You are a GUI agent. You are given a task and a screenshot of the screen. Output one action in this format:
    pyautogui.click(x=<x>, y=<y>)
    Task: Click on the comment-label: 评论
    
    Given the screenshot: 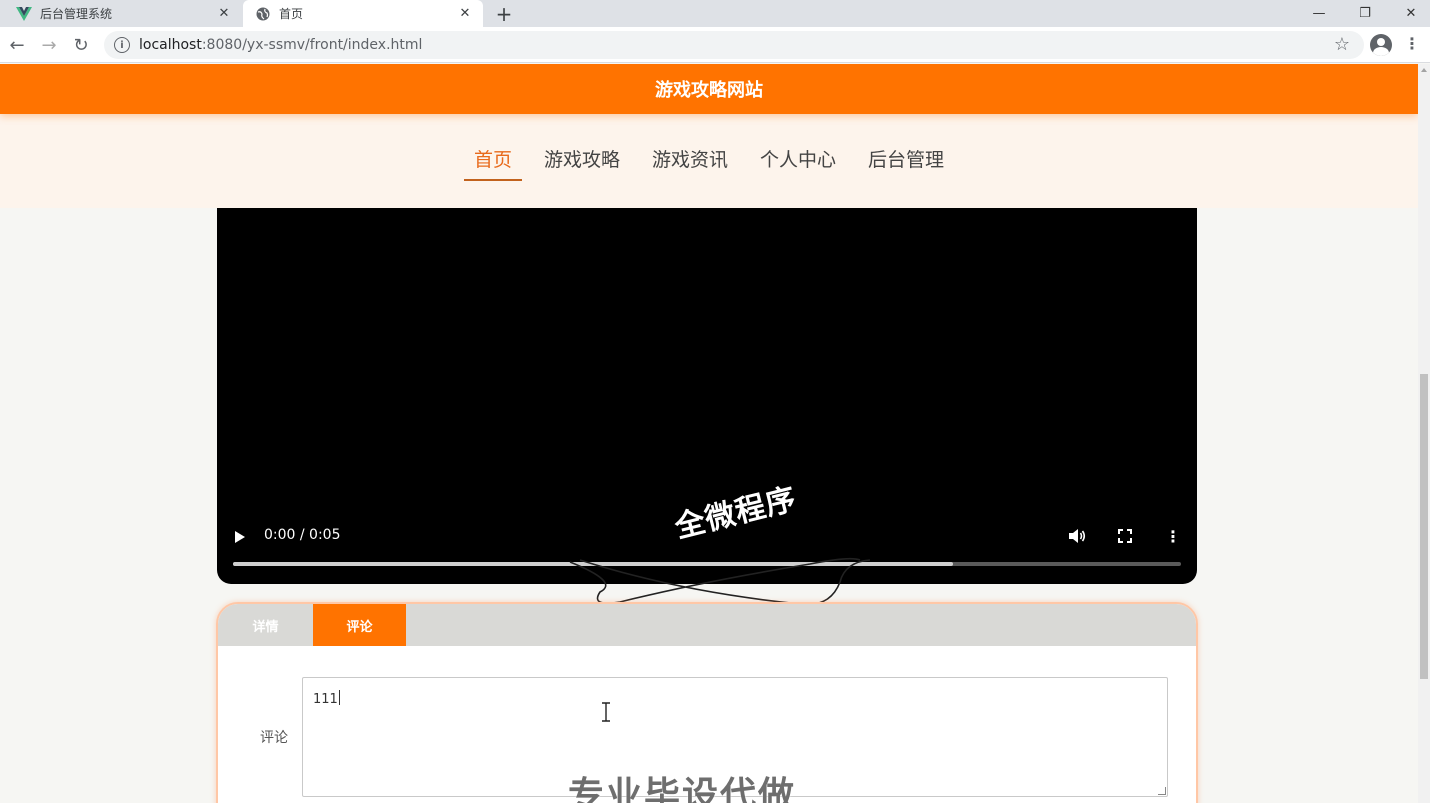 What is the action you would take?
    pyautogui.click(x=274, y=738)
    